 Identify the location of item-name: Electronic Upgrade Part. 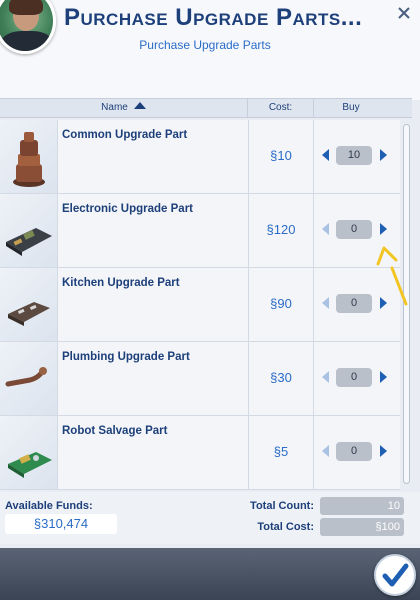
(128, 209).